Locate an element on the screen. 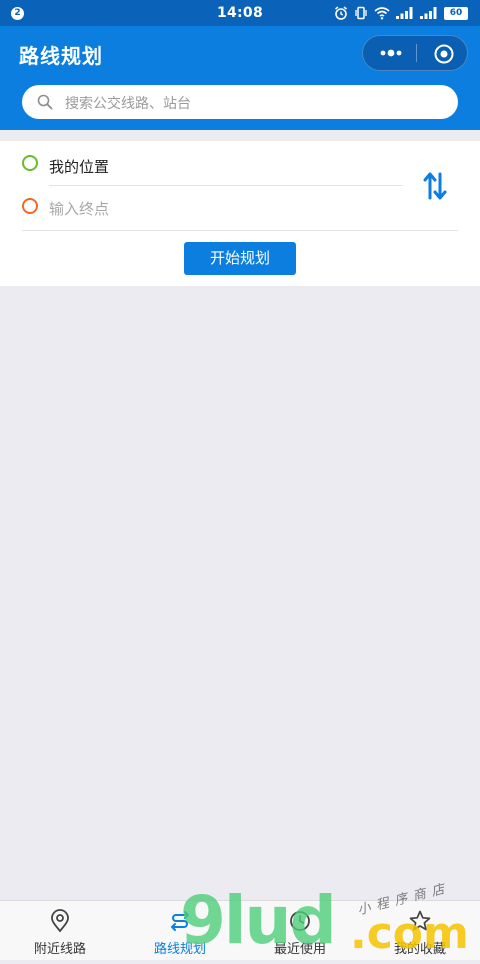  capsule-divider is located at coordinates (416, 53).